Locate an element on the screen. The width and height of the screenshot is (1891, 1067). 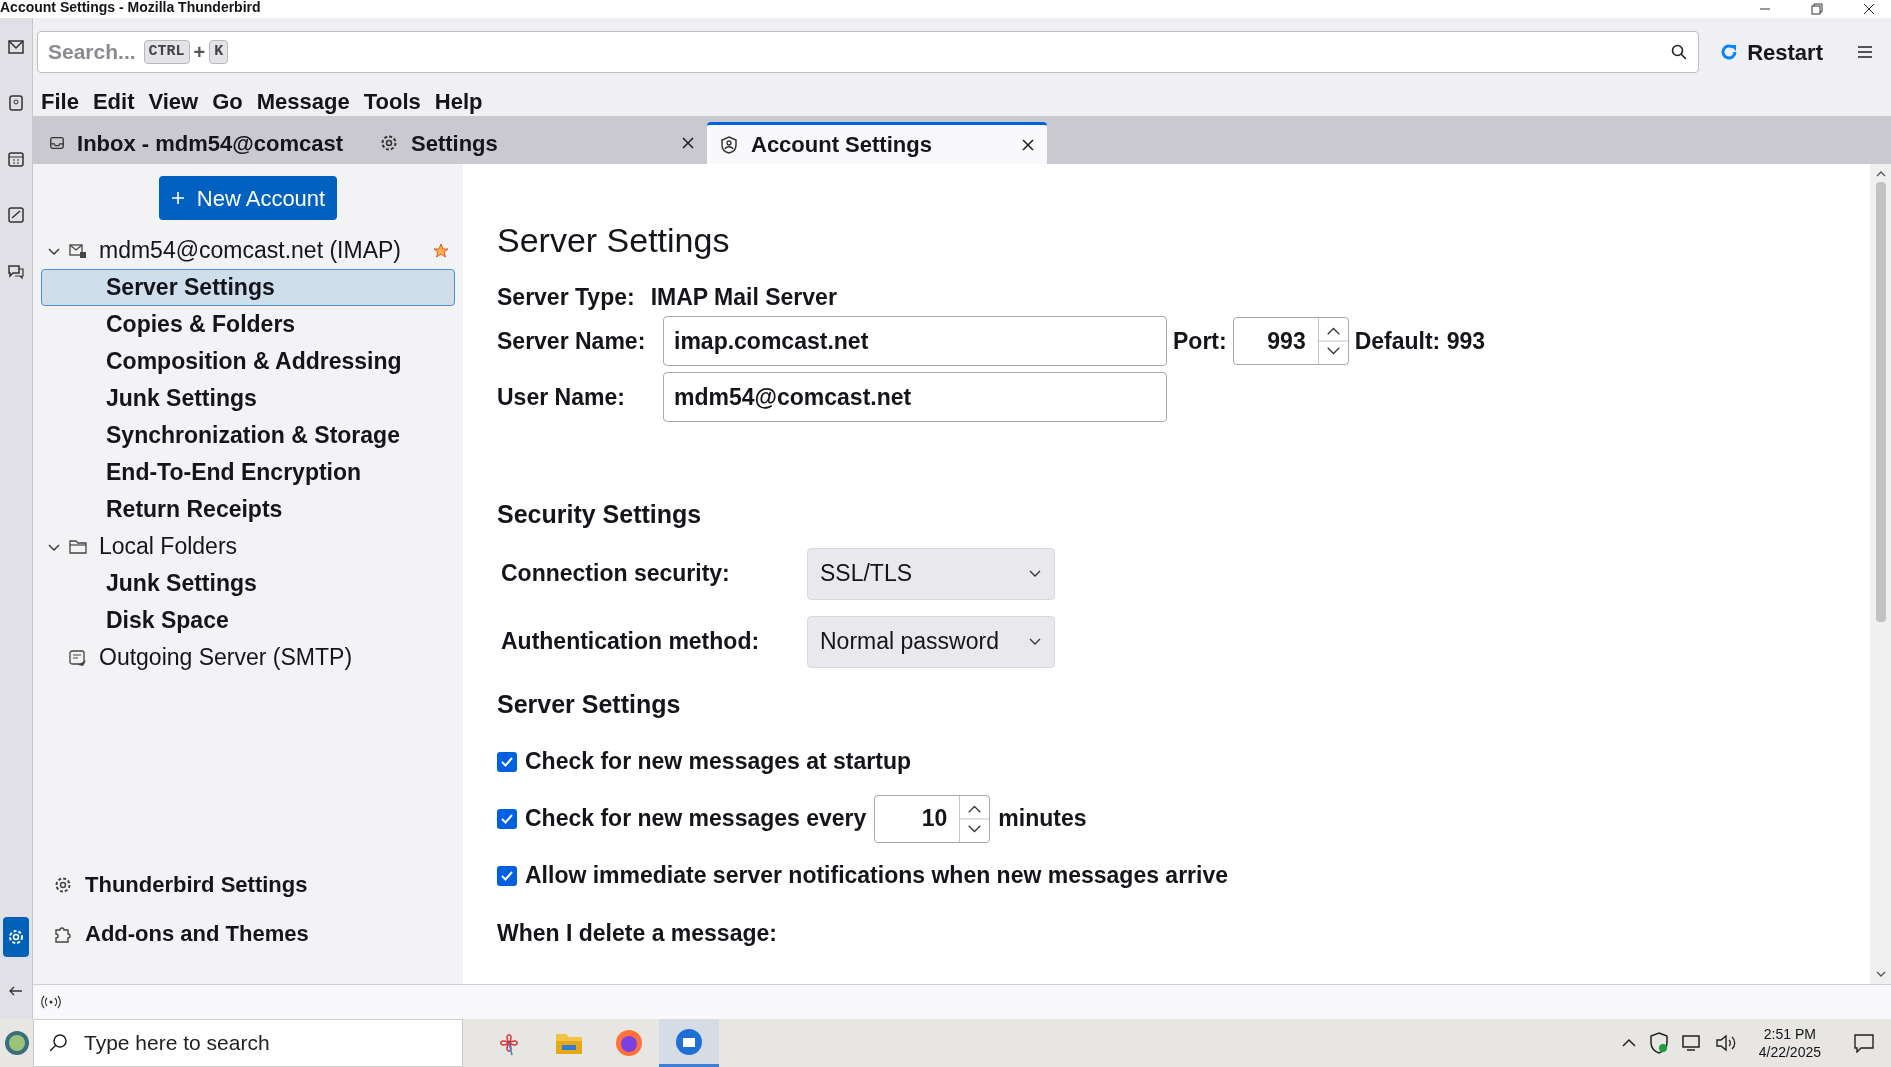
plus-icon is located at coordinates (177, 198).